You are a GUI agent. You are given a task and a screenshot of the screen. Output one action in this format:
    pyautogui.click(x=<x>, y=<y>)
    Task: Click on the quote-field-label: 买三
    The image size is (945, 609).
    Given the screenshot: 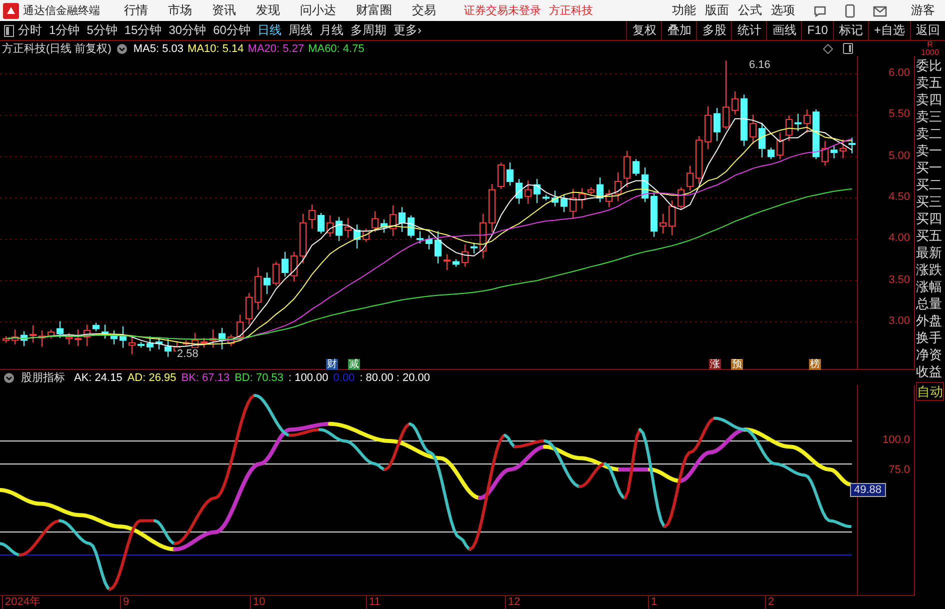 What is the action you would take?
    pyautogui.click(x=930, y=201)
    